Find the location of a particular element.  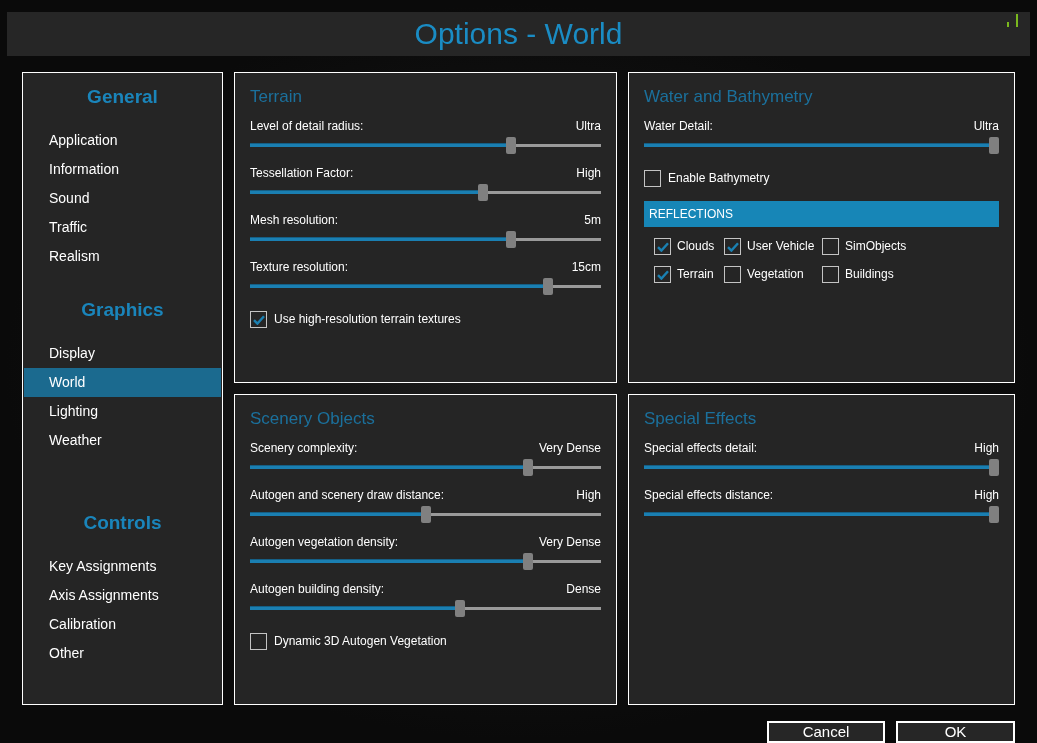

slider-label: Level of detail radius: is located at coordinates (307, 126).